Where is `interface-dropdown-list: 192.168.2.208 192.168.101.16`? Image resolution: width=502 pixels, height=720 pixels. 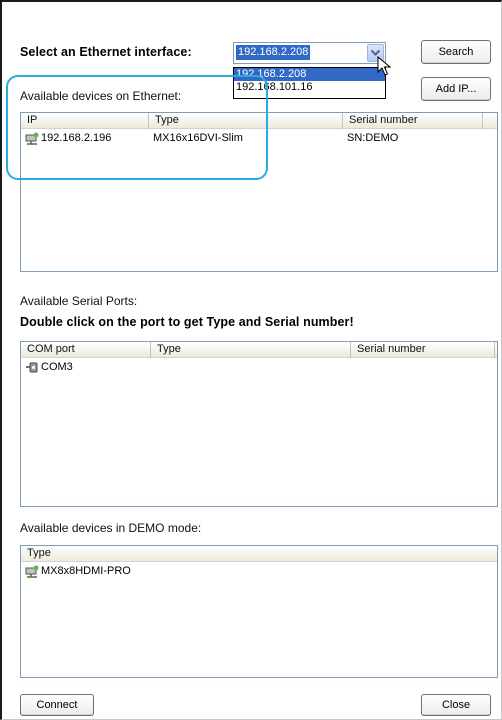
interface-dropdown-list: 192.168.2.208 192.168.101.16 is located at coordinates (309, 83).